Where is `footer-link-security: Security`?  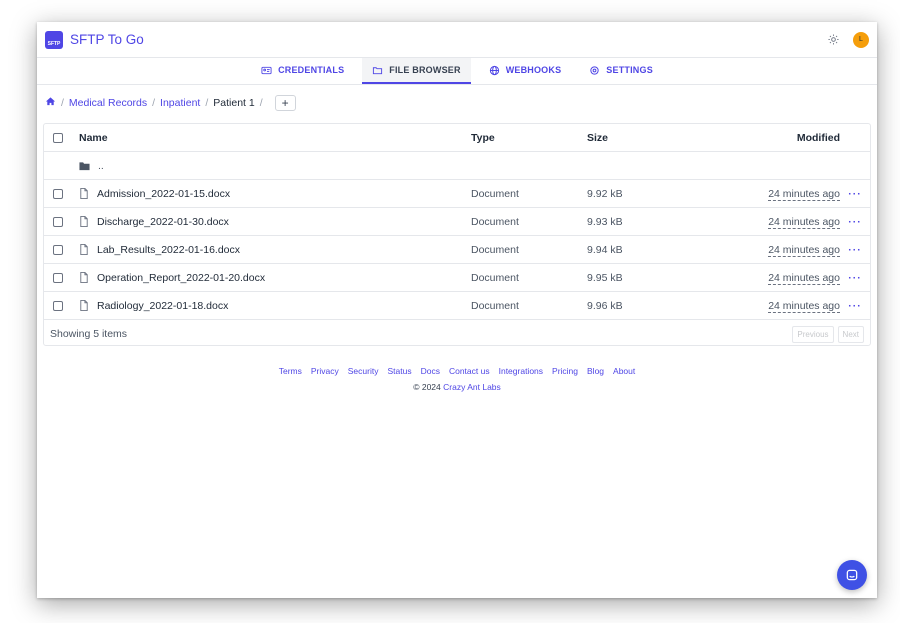
footer-link-security: Security is located at coordinates (363, 371).